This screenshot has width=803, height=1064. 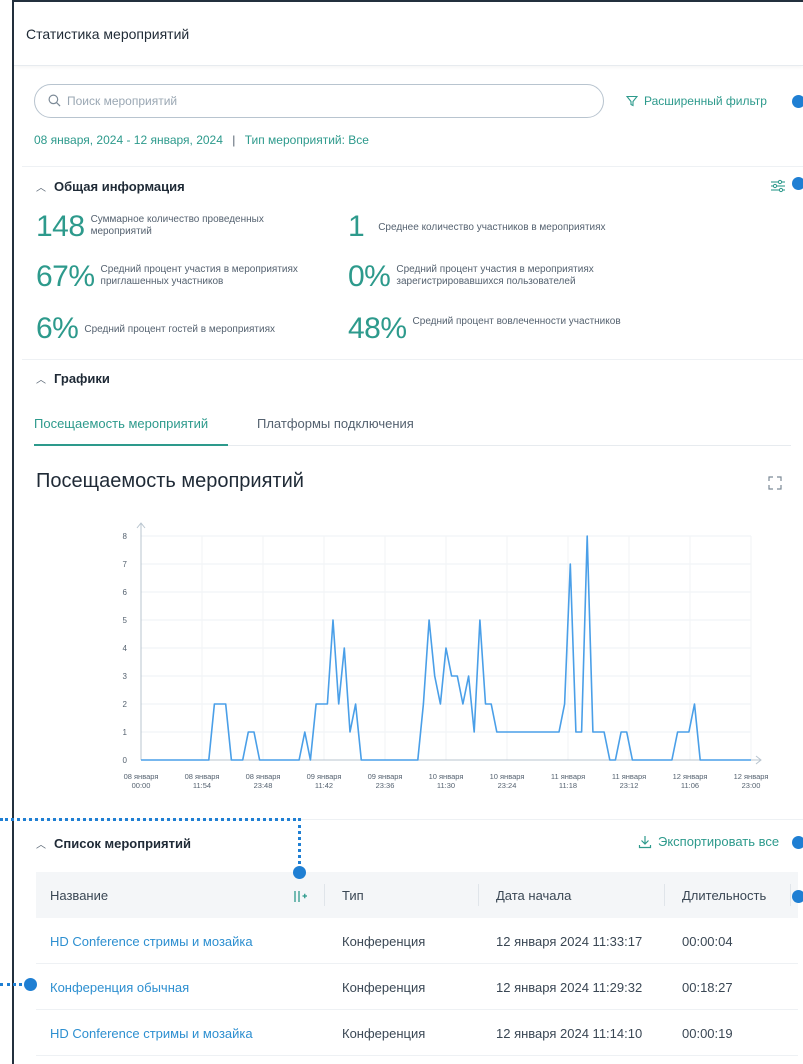 I want to click on chart-title: Посещаемость мероприятий, so click(x=170, y=481).